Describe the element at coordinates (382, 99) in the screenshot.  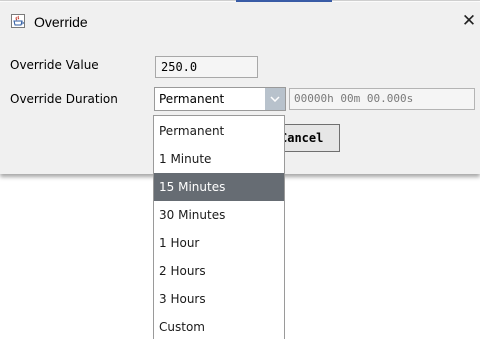
I see `duration-time-field: 00000h 00m 00.000s` at that location.